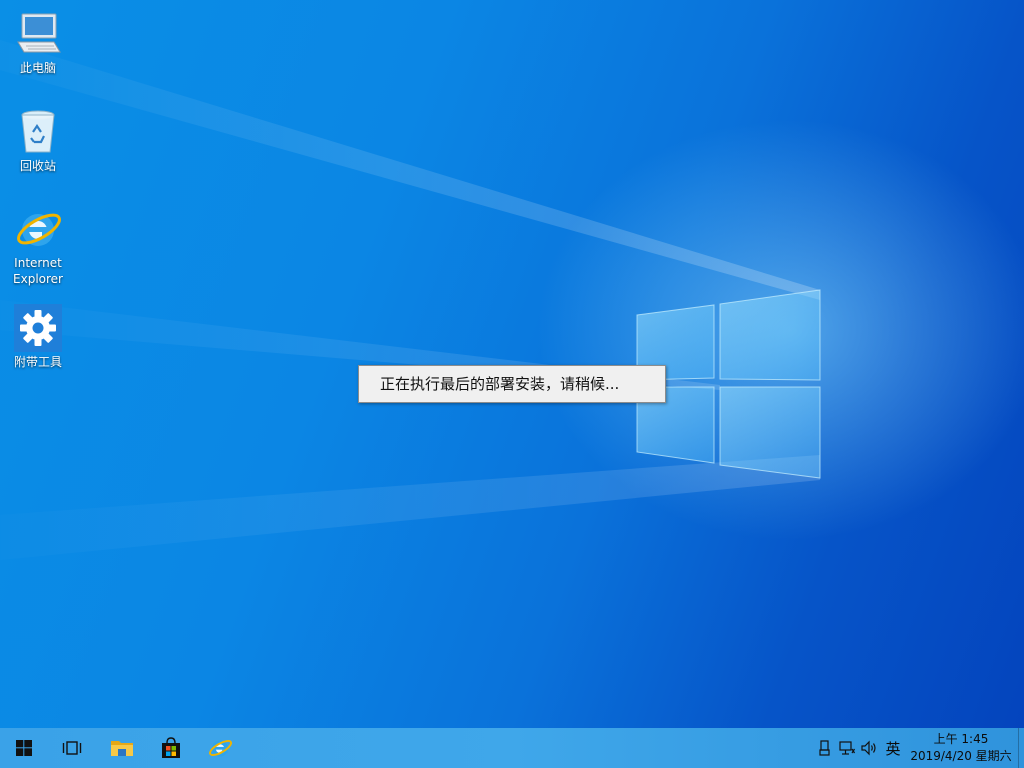  What do you see at coordinates (38, 132) in the screenshot?
I see `recycle-bin-icon` at bounding box center [38, 132].